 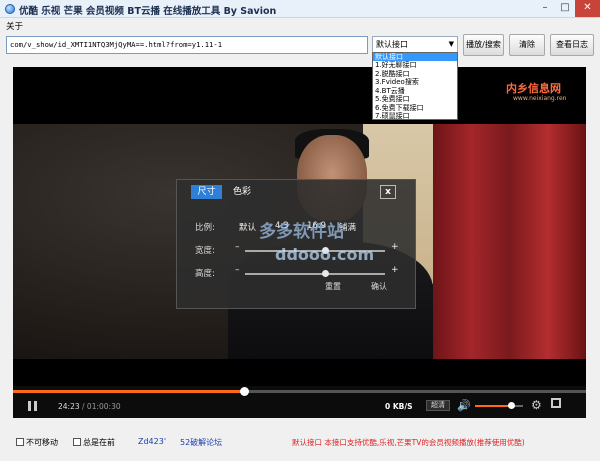 I want to click on letterbox-bottom, so click(x=299, y=372).